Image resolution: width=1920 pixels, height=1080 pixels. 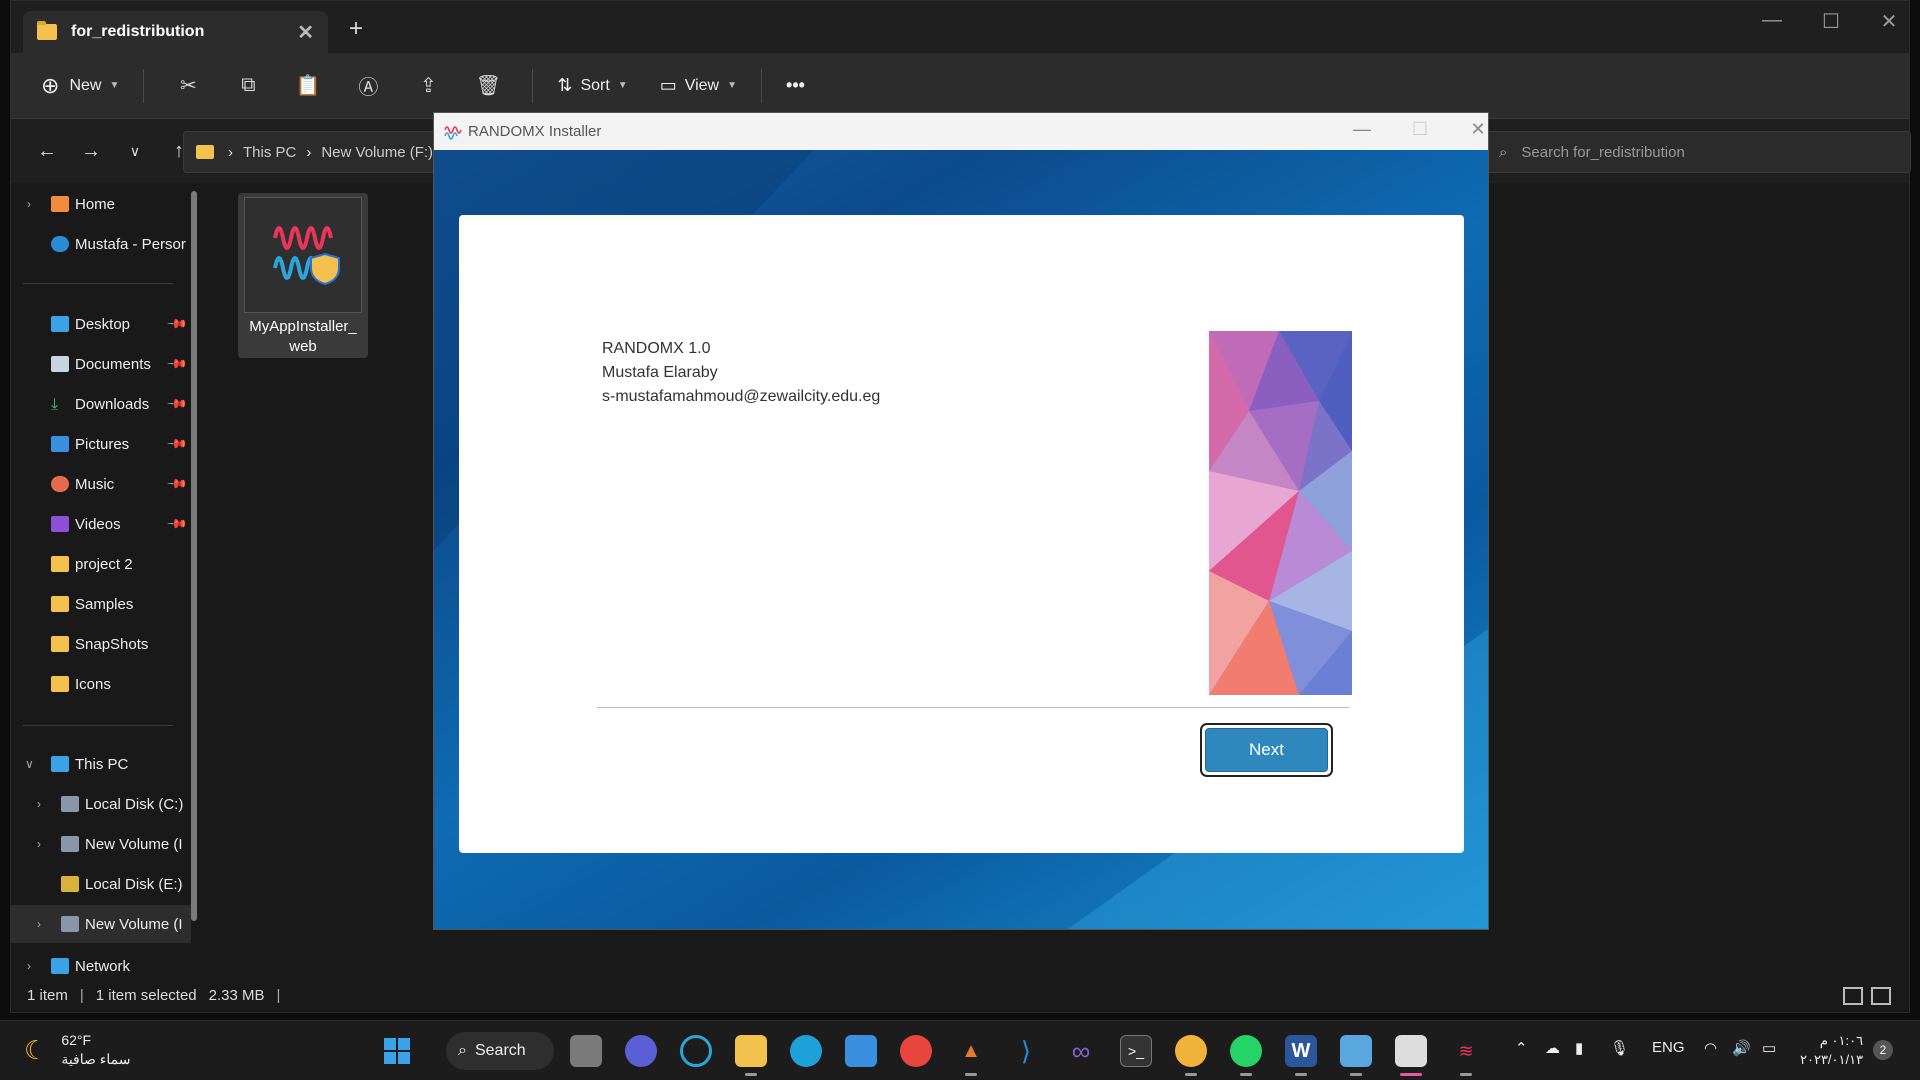 I want to click on sidebar-item-this-pc: This PC, so click(x=89, y=764).